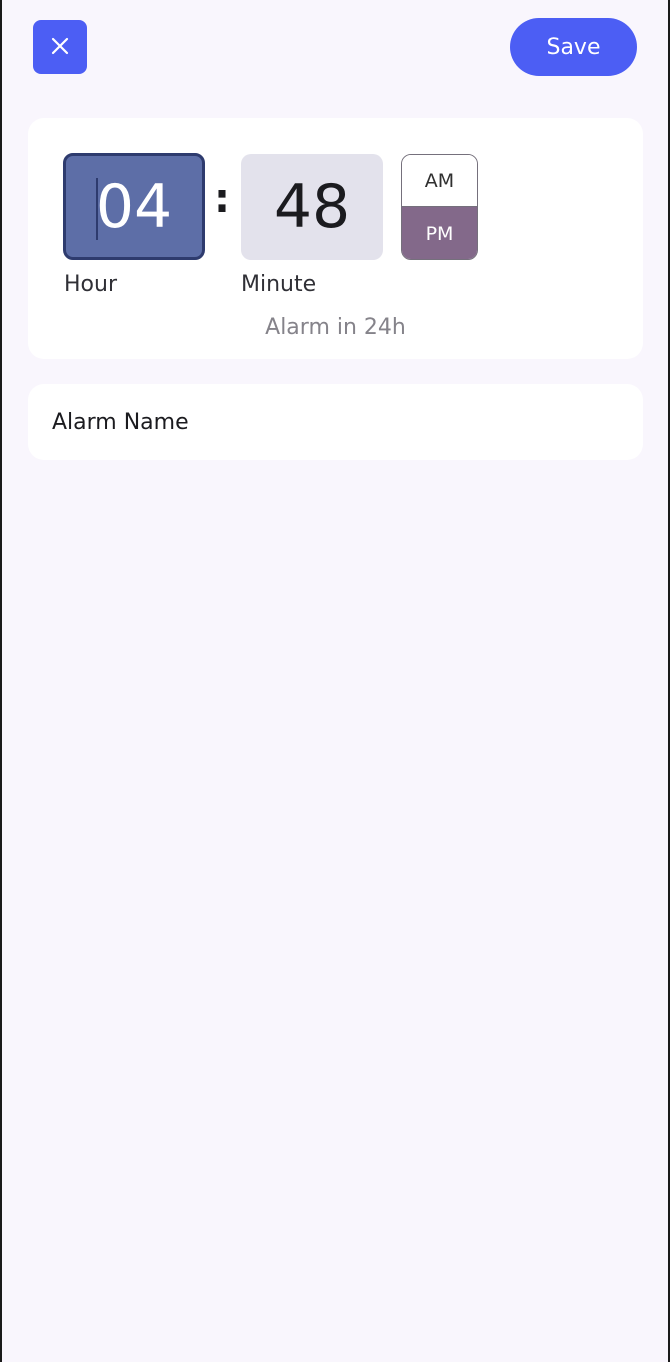 The height and width of the screenshot is (1362, 670). What do you see at coordinates (120, 422) in the screenshot?
I see `alarm-name-label: Alarm Name` at bounding box center [120, 422].